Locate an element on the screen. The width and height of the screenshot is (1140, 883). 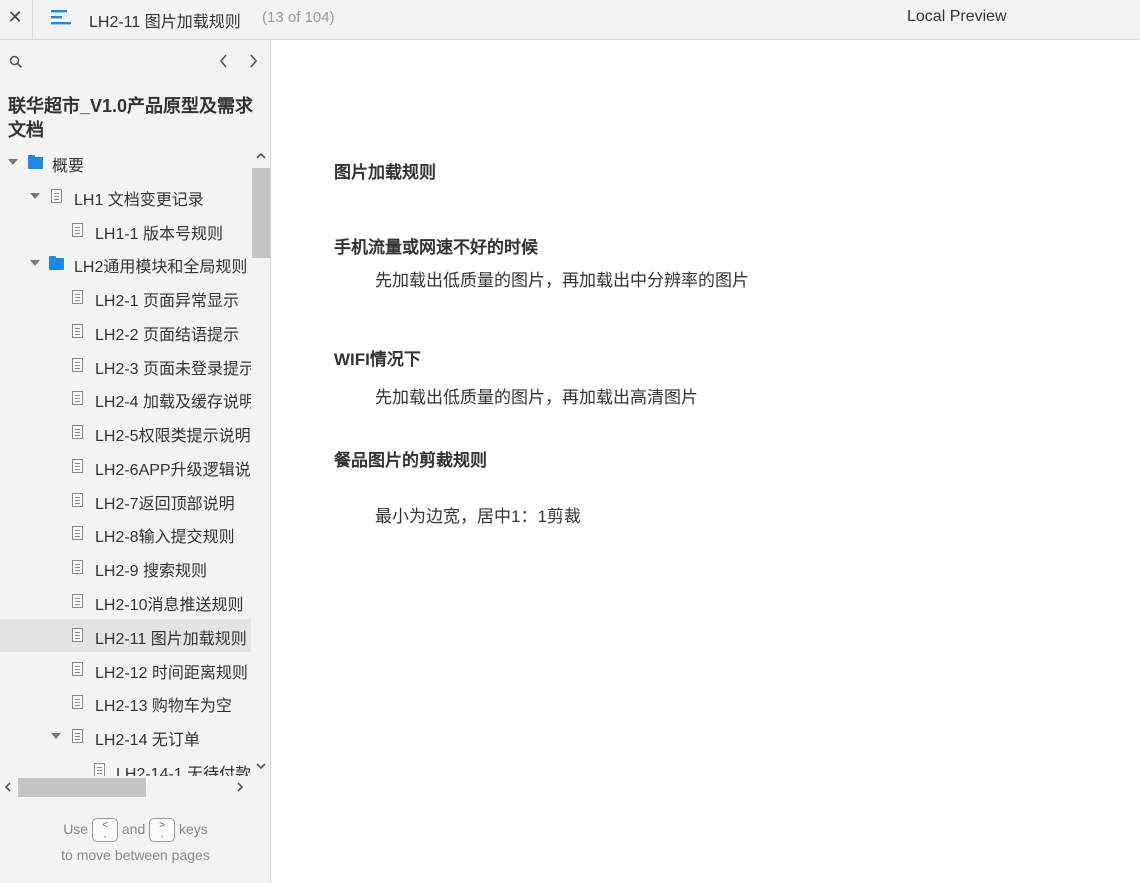
horizontal-scroll-thumb is located at coordinates (82, 787).